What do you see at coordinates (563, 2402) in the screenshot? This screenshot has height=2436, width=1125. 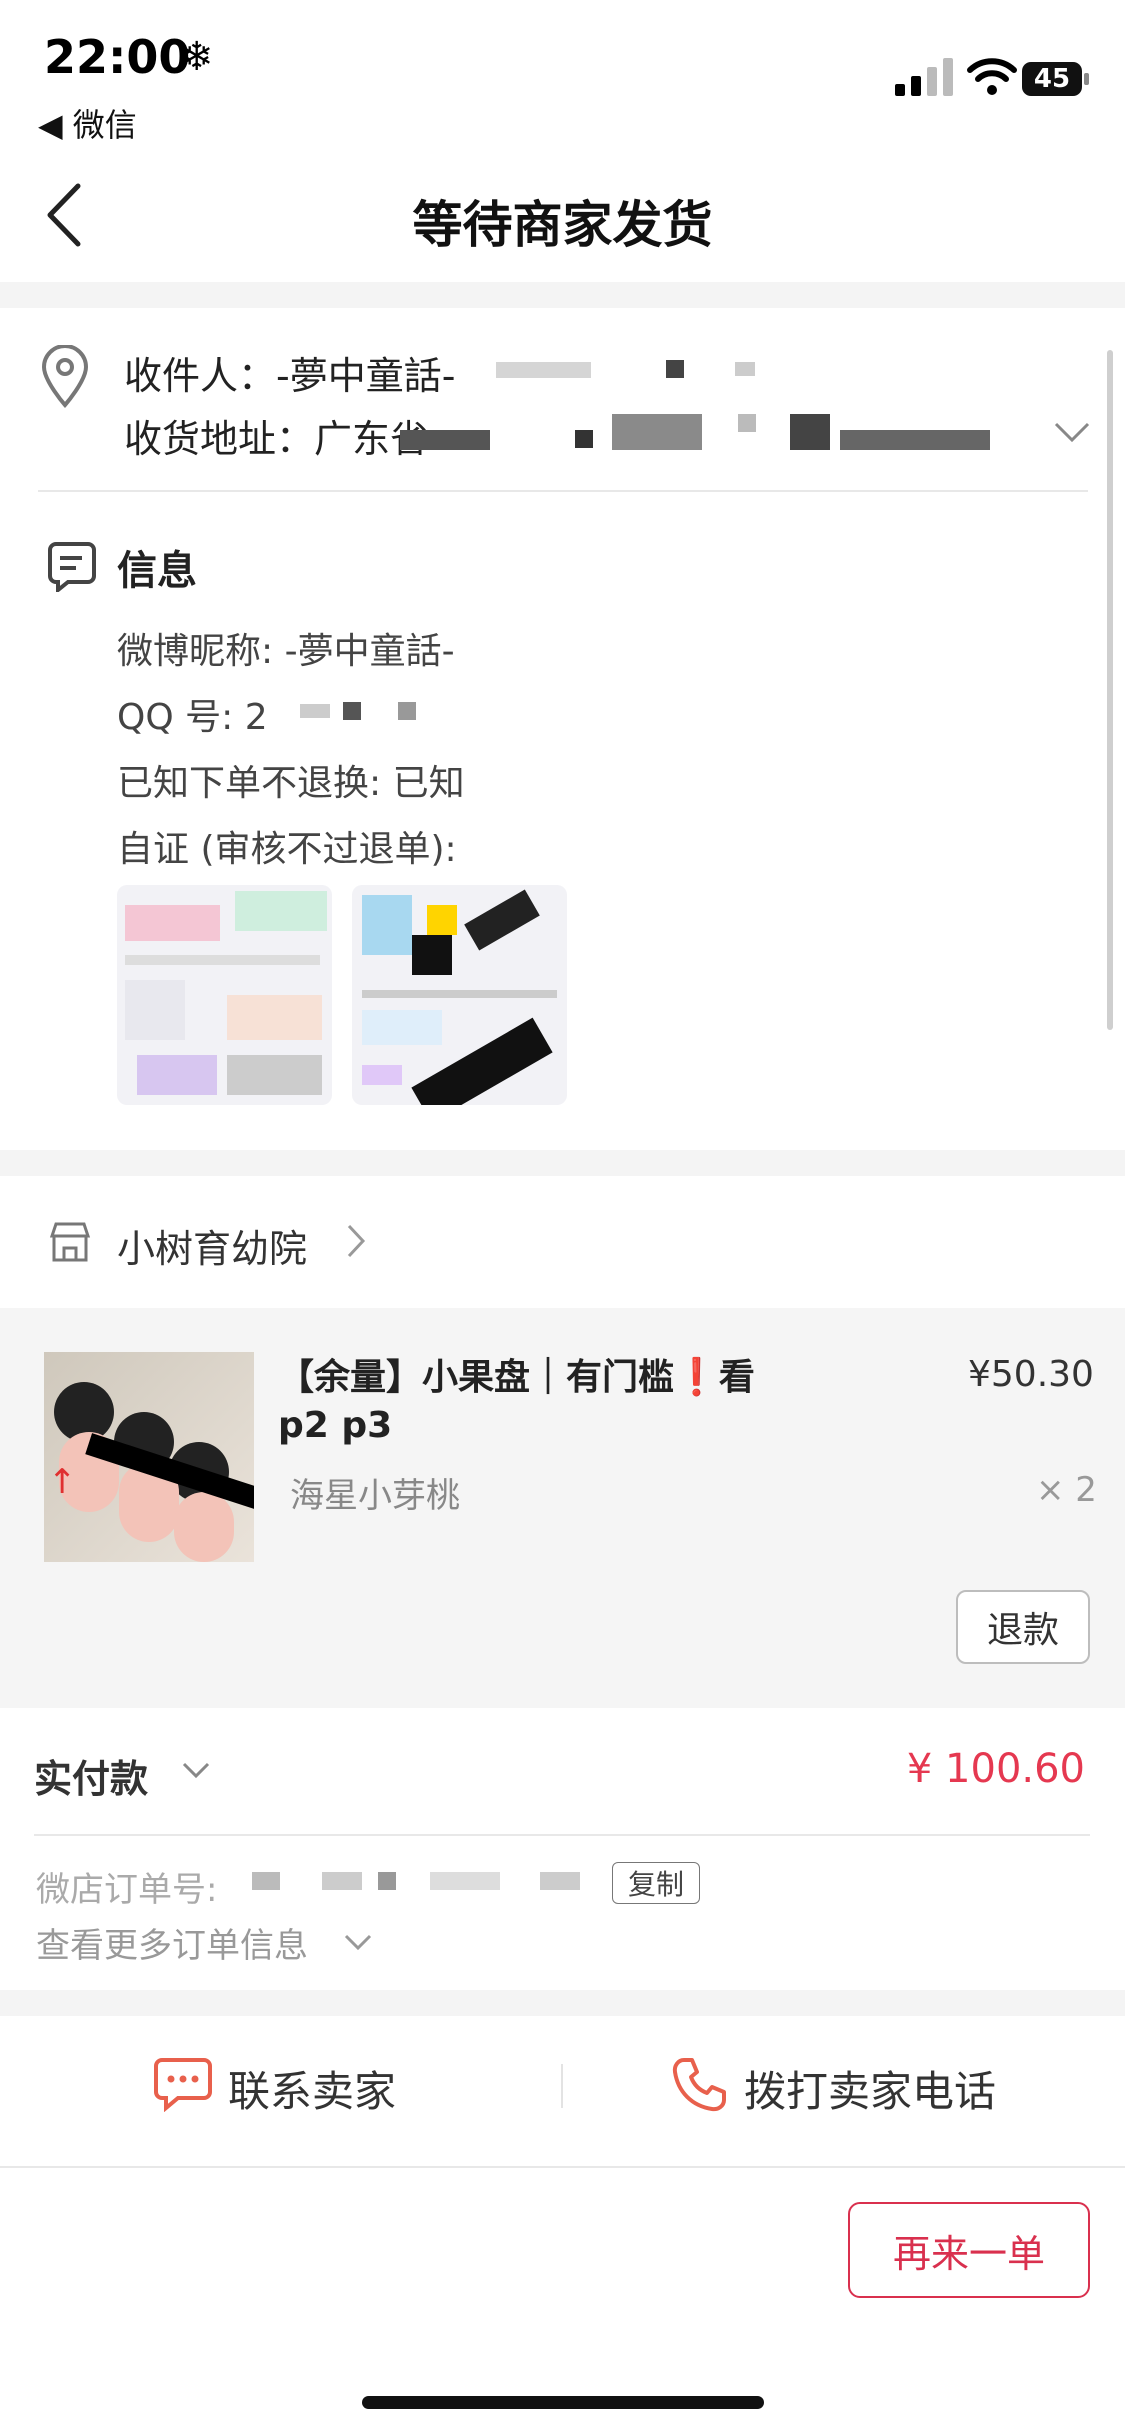 I see `home-indicator` at bounding box center [563, 2402].